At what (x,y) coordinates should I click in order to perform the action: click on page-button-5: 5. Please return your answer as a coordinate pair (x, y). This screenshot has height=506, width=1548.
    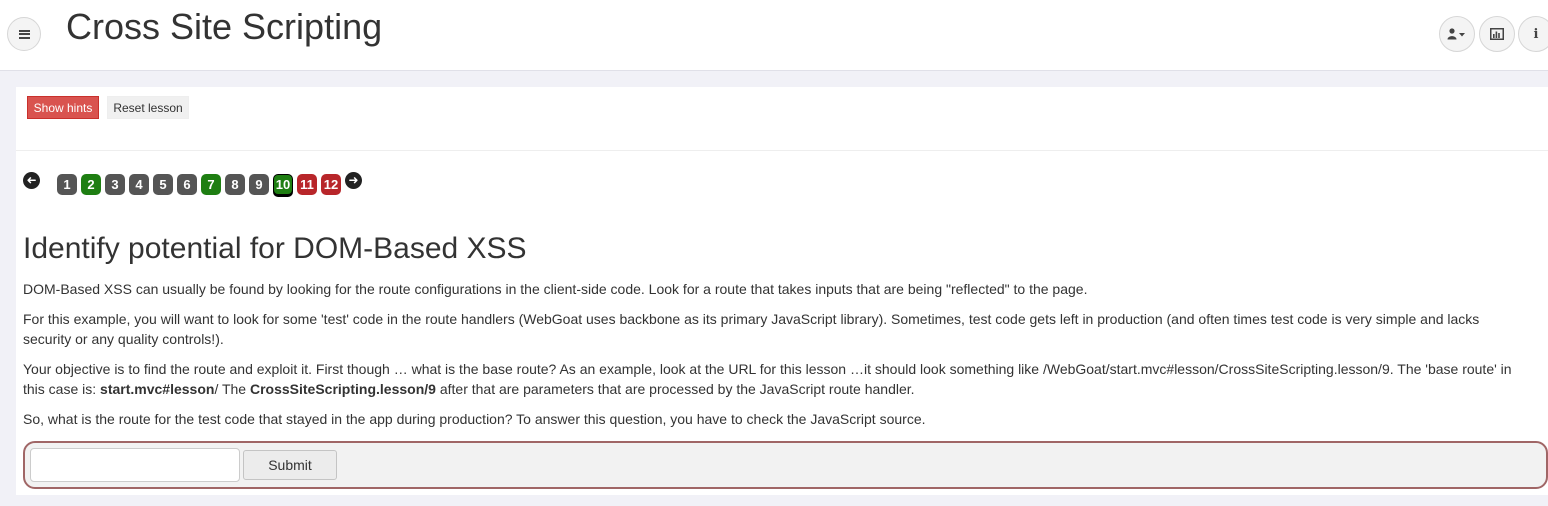
    Looking at the image, I should click on (163, 184).